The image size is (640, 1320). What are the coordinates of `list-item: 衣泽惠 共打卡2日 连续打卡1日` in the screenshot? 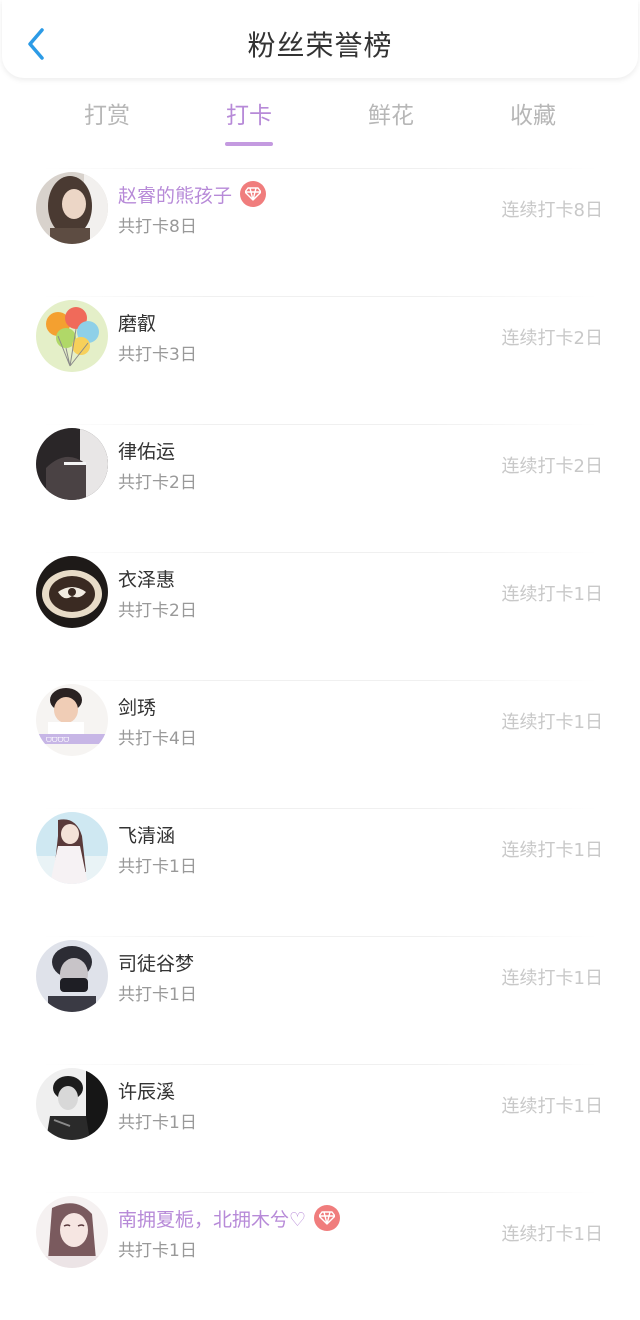 It's located at (320, 616).